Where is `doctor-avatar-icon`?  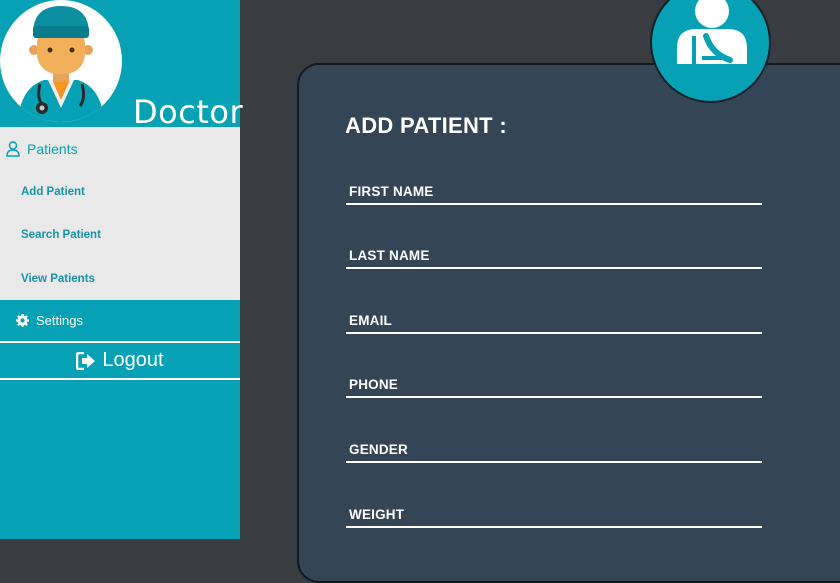 doctor-avatar-icon is located at coordinates (61, 61).